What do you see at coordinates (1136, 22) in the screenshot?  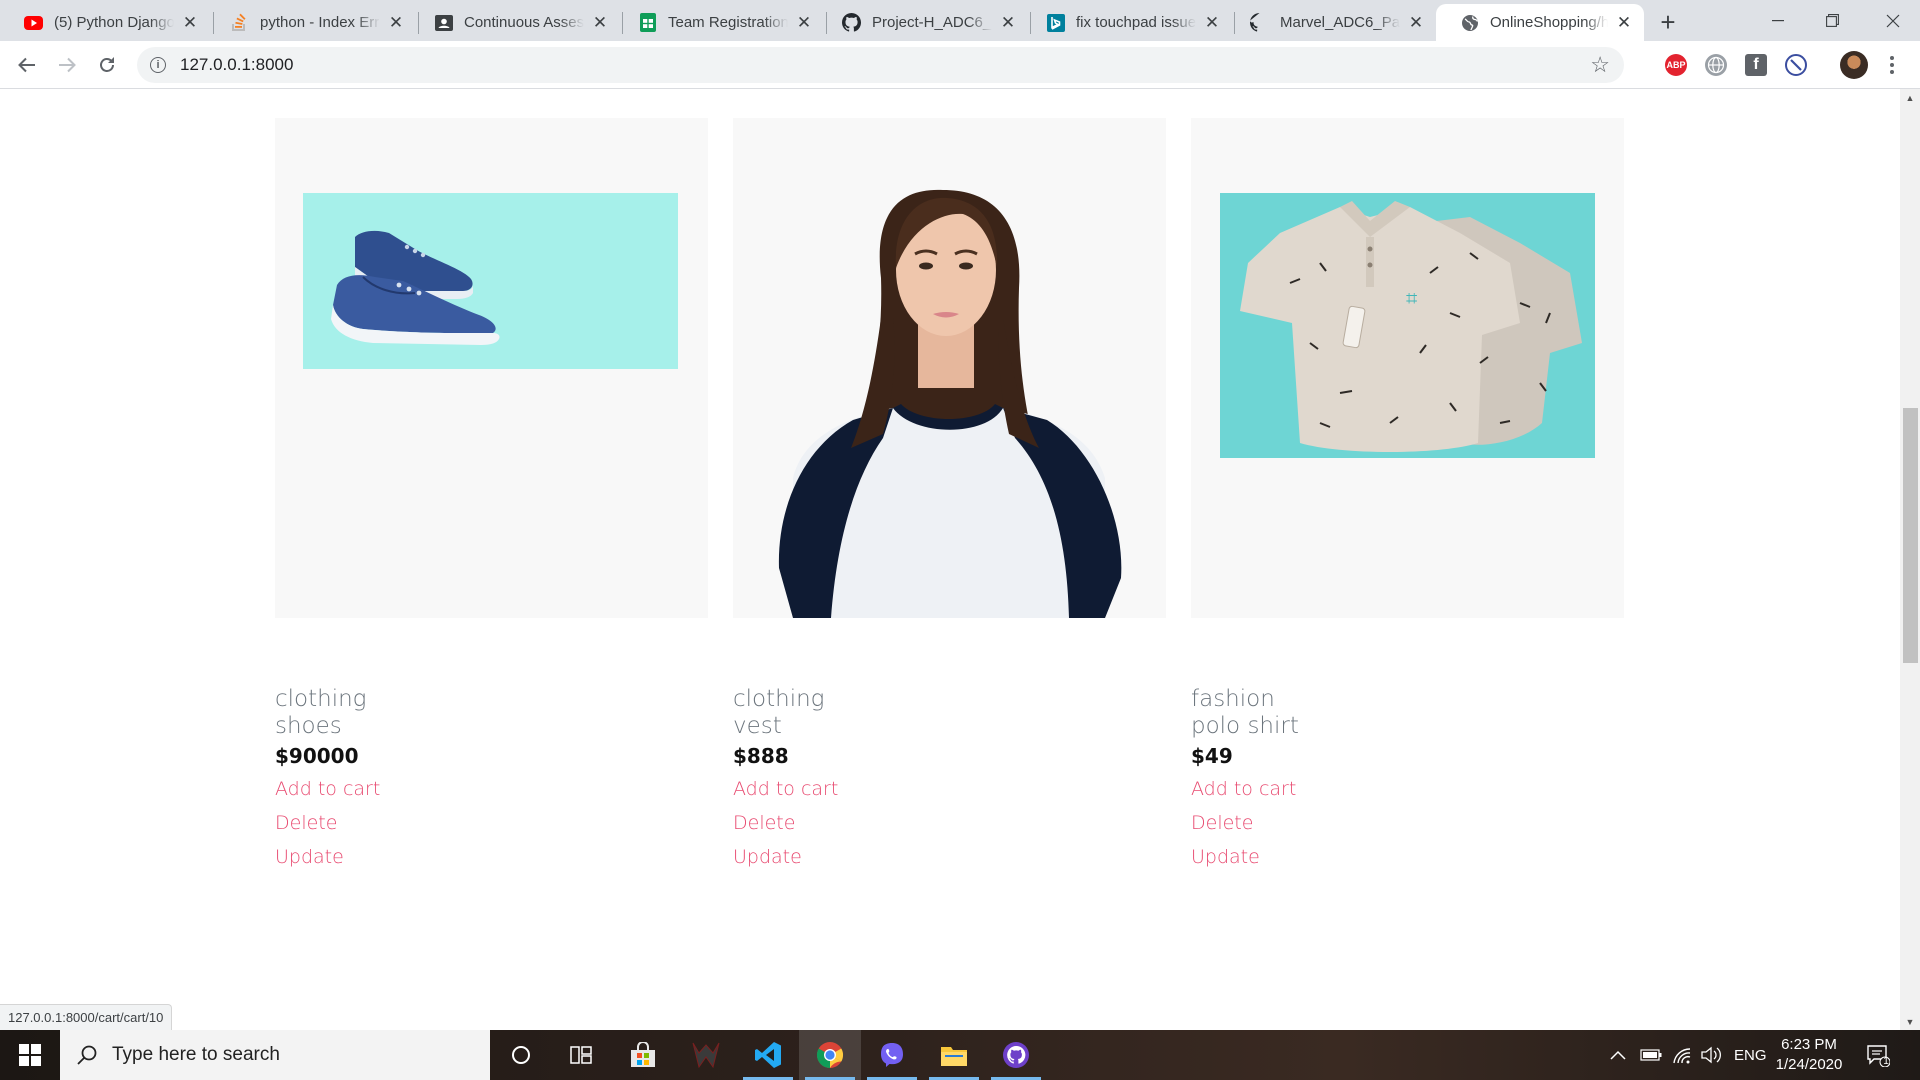 I see `tab-label: fix touchpad issue` at bounding box center [1136, 22].